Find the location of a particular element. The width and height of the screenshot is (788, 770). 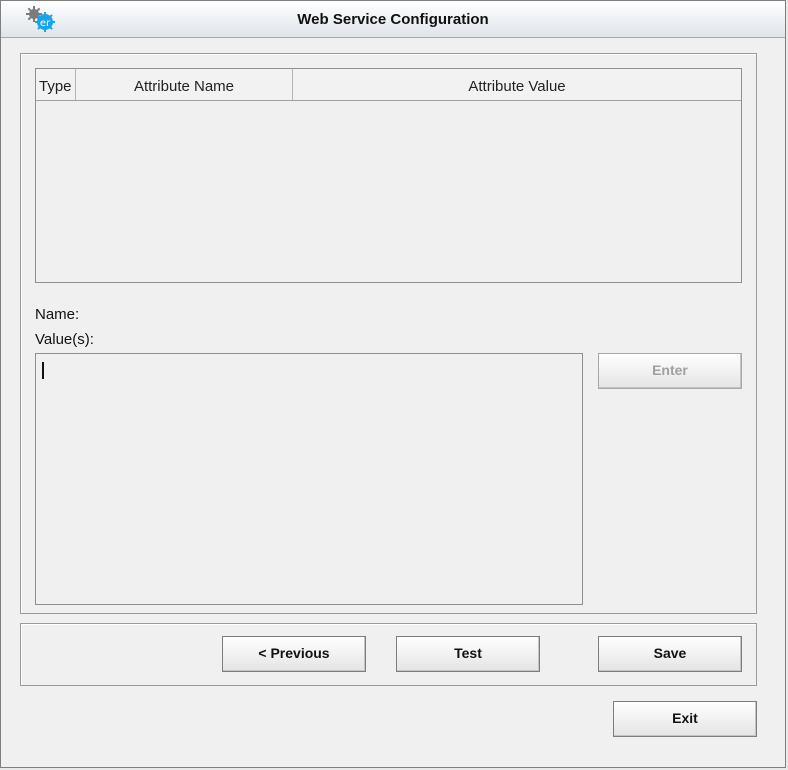

enter-button: Enter is located at coordinates (670, 371).